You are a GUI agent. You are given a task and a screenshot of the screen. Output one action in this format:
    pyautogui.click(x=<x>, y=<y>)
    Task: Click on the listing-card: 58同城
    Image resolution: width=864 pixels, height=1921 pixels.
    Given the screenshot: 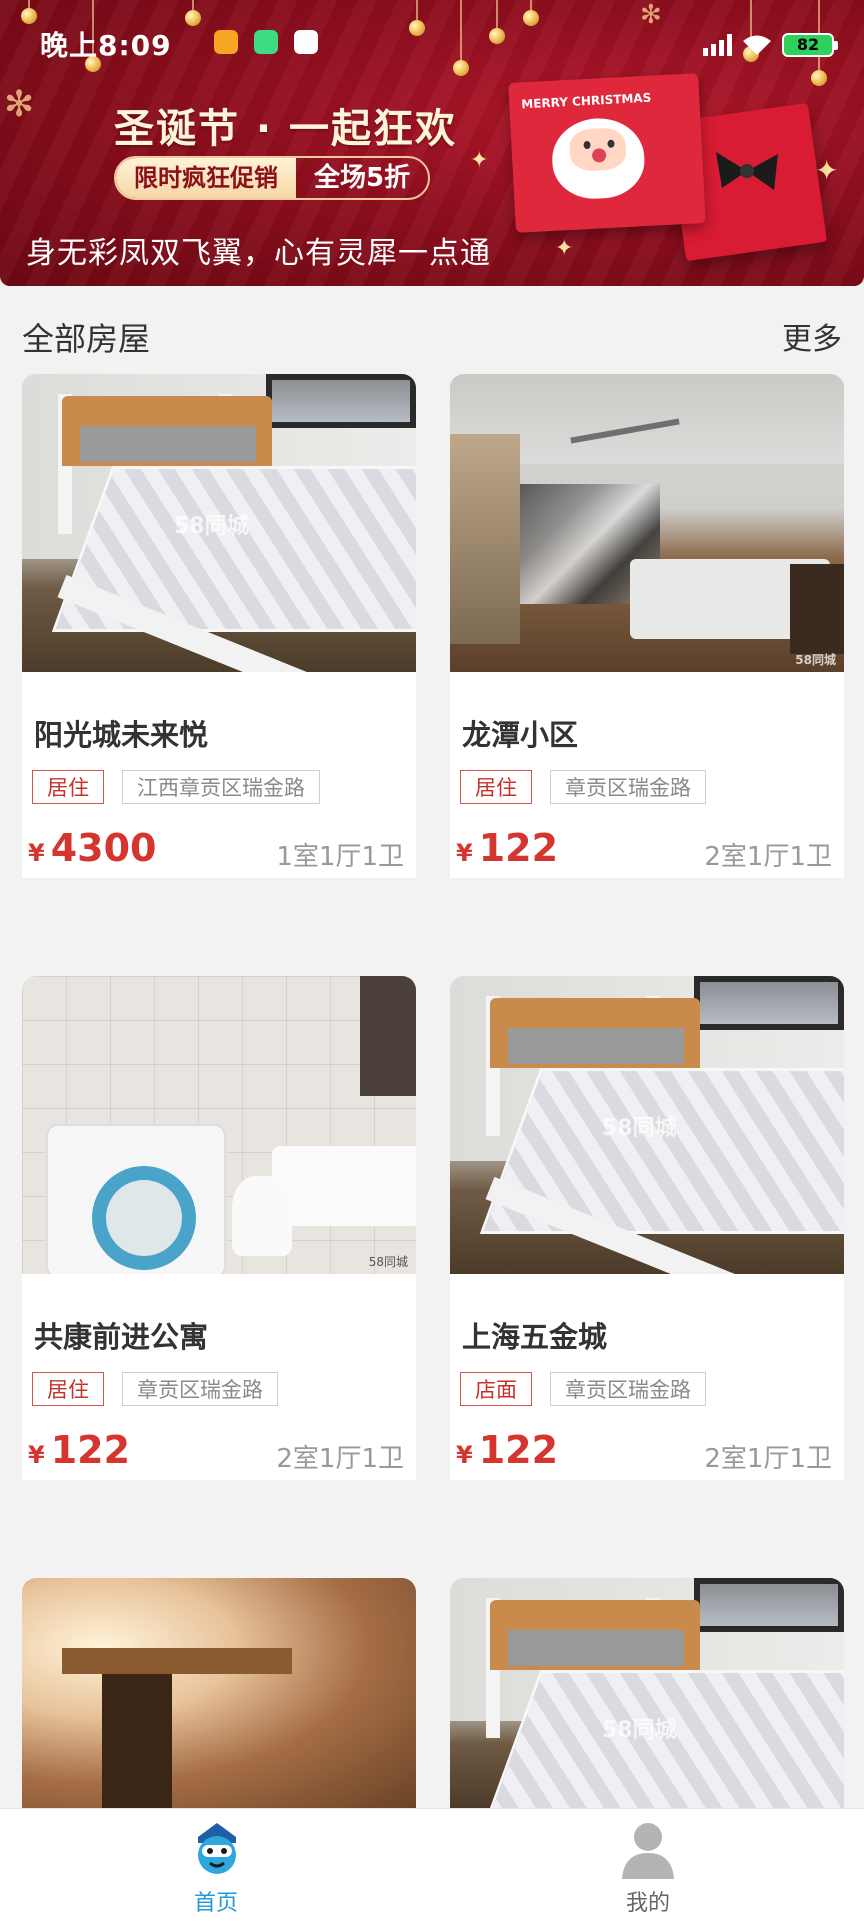 What is the action you would take?
    pyautogui.click(x=647, y=1693)
    